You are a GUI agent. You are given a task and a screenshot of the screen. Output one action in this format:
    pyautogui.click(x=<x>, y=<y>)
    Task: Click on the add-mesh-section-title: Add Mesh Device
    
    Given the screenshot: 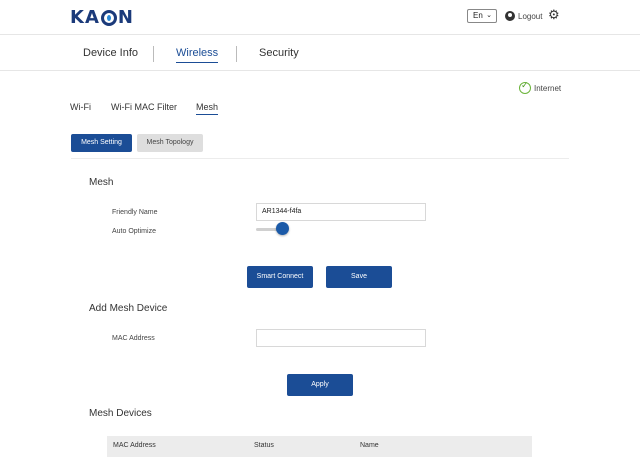 What is the action you would take?
    pyautogui.click(x=128, y=308)
    